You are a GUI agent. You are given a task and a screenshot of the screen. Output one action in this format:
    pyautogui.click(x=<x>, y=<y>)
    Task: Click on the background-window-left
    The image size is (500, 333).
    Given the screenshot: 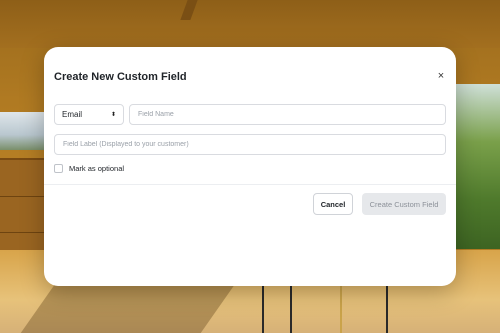 What is the action you would take?
    pyautogui.click(x=23, y=131)
    